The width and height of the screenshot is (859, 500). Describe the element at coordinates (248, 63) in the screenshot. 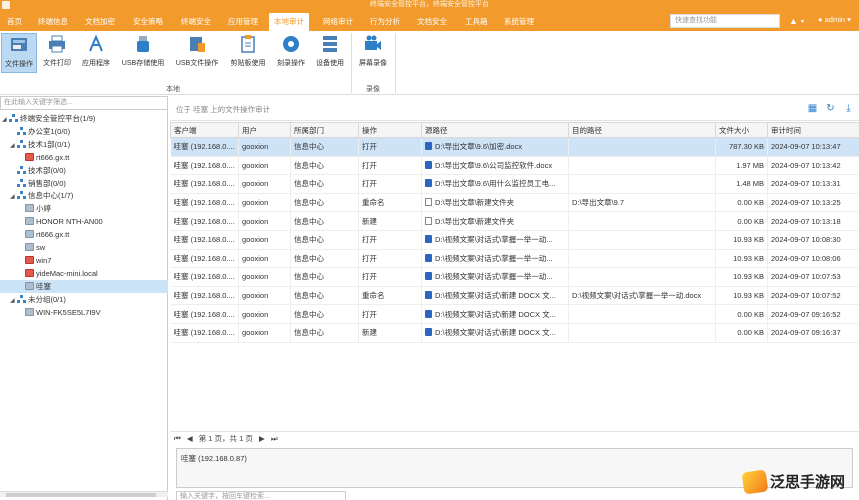

I see `ribbon-label: 剪贴板使用` at that location.